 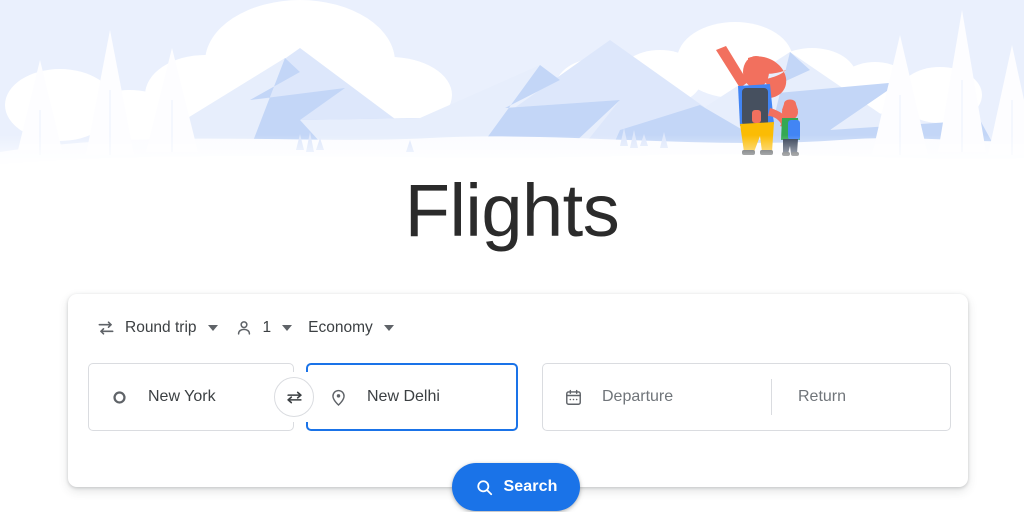 I want to click on swap-arrows-icon, so click(x=294, y=397).